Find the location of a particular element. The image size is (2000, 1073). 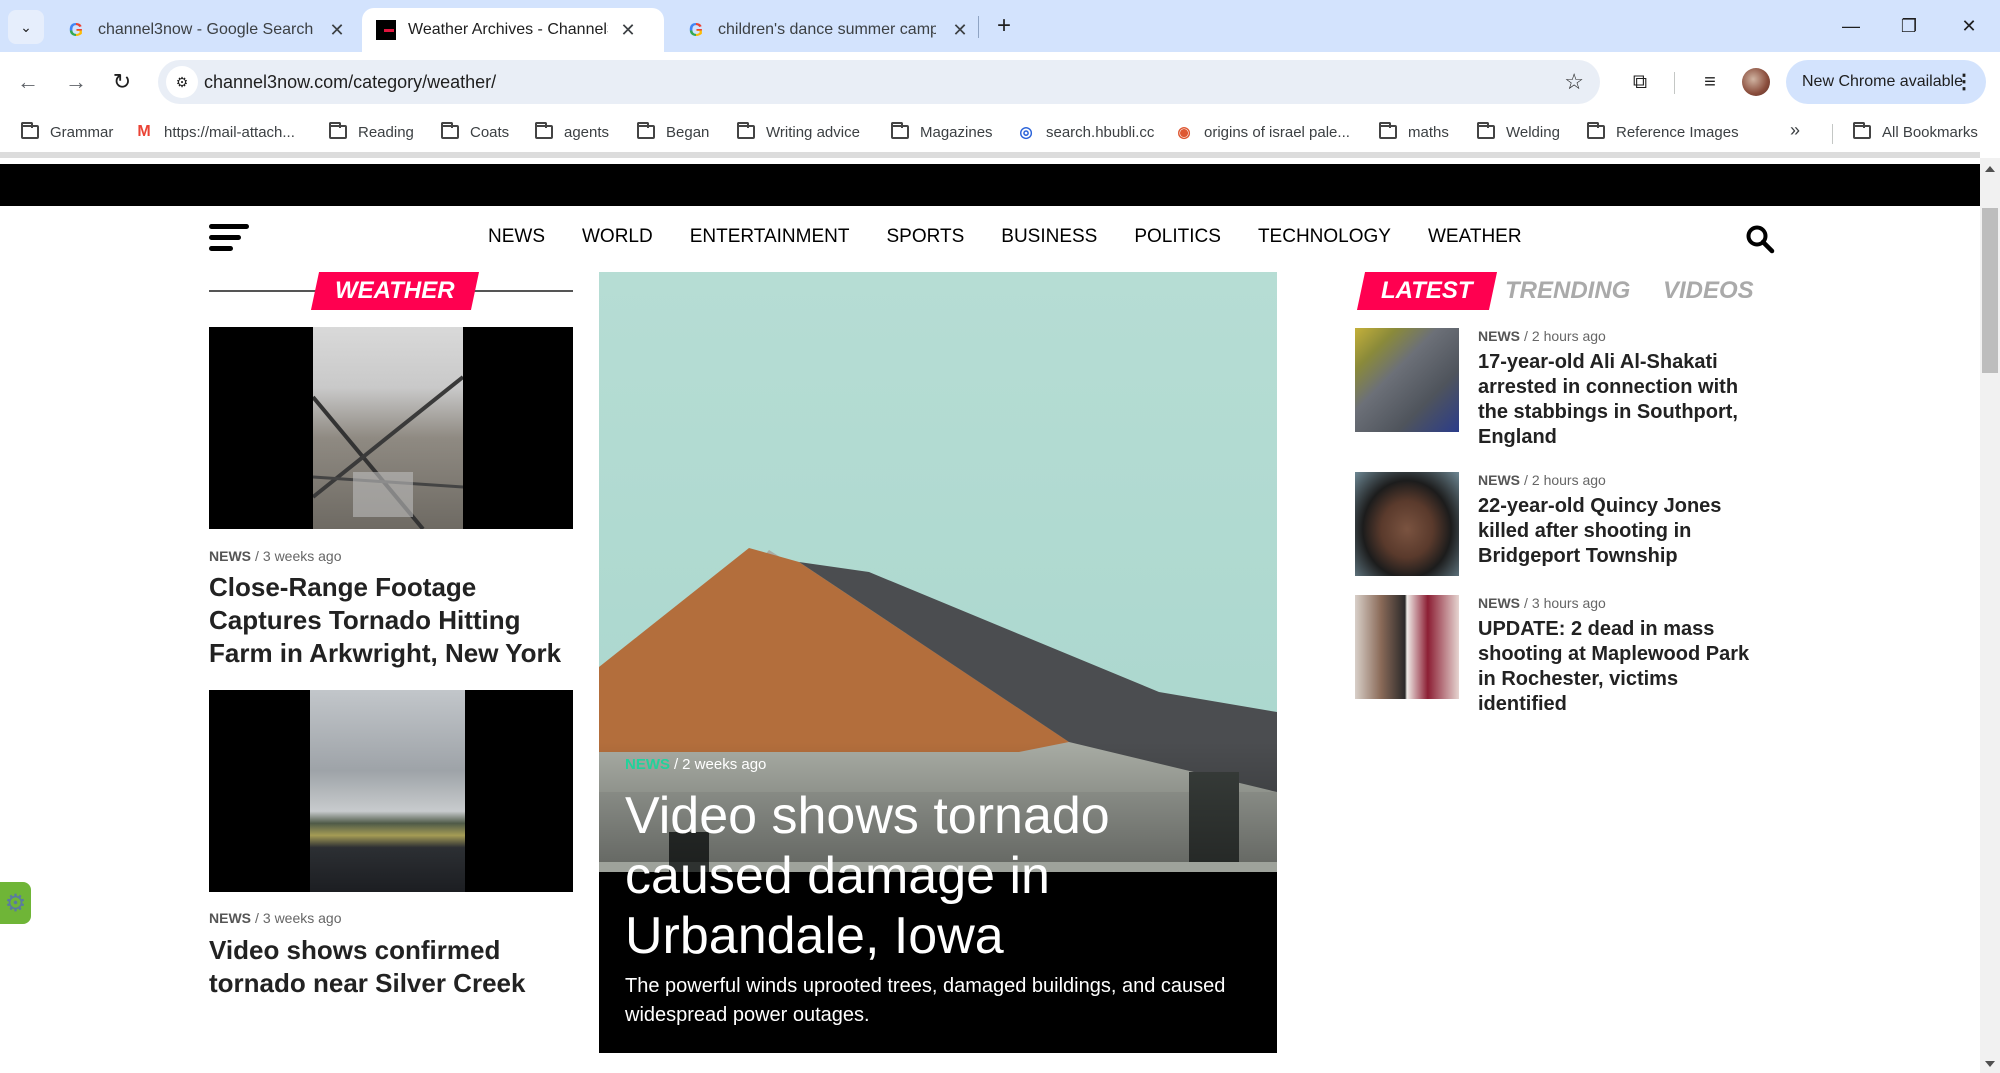

bookmark-writing-advice: Writing advice is located at coordinates (798, 132).